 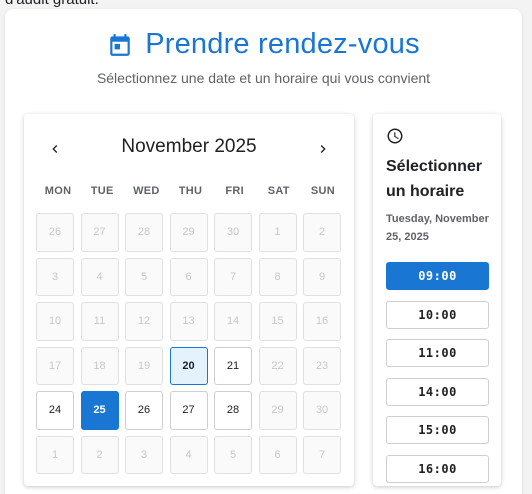 I want to click on next-month-button, so click(x=323, y=149).